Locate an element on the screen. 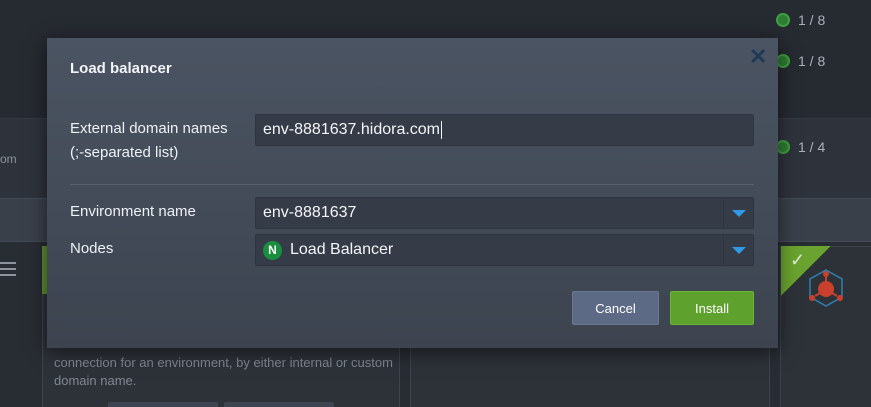 The image size is (871, 407). domains-input: env-8881637.hidora.com is located at coordinates (504, 130).